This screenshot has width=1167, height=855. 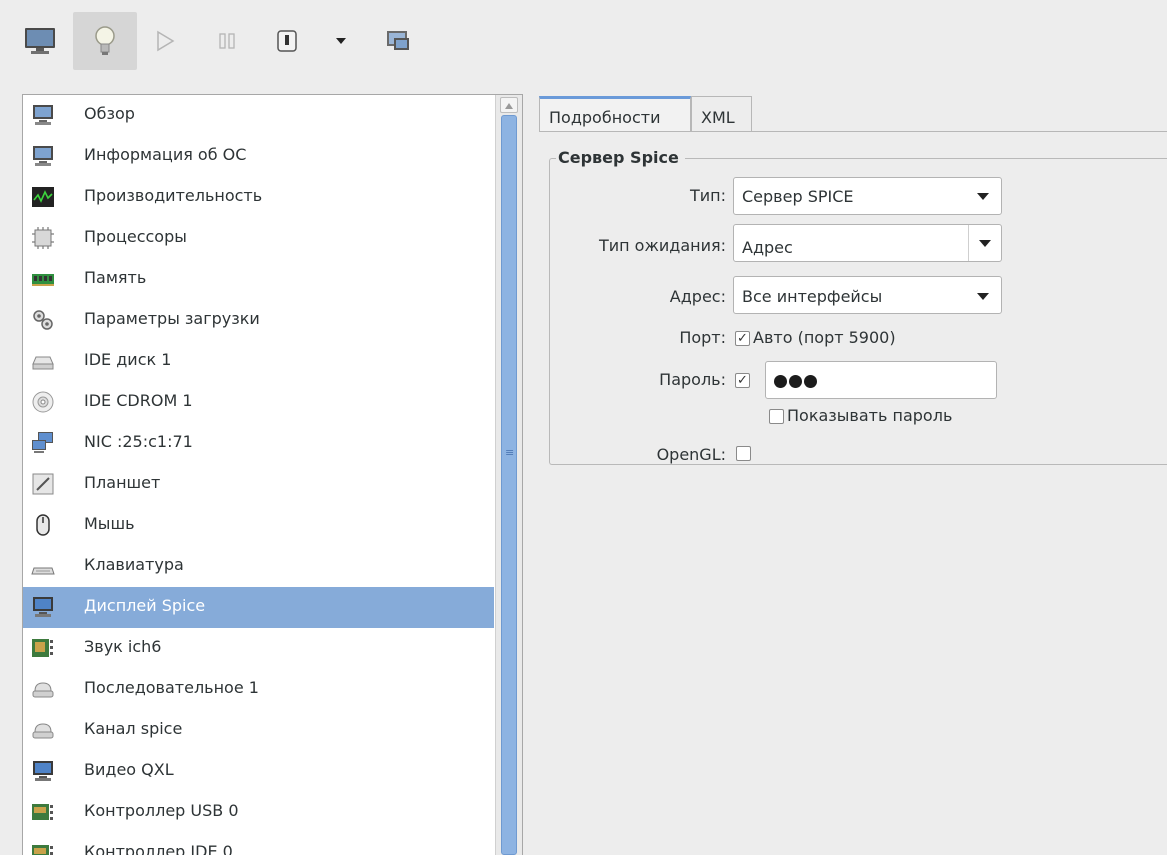 I want to click on device-item-performance: Производительность, so click(x=258, y=197).